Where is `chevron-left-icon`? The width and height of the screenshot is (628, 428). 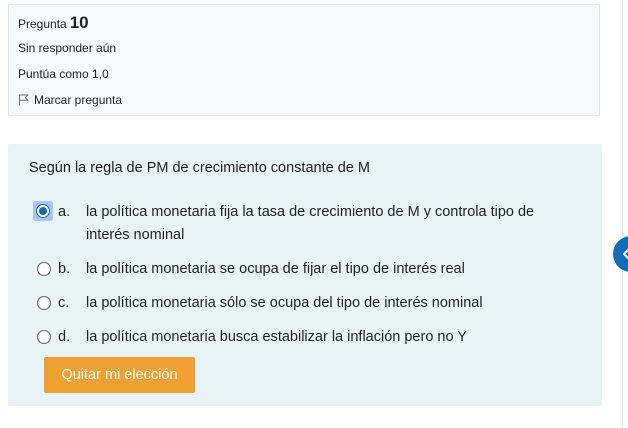 chevron-left-icon is located at coordinates (624, 254).